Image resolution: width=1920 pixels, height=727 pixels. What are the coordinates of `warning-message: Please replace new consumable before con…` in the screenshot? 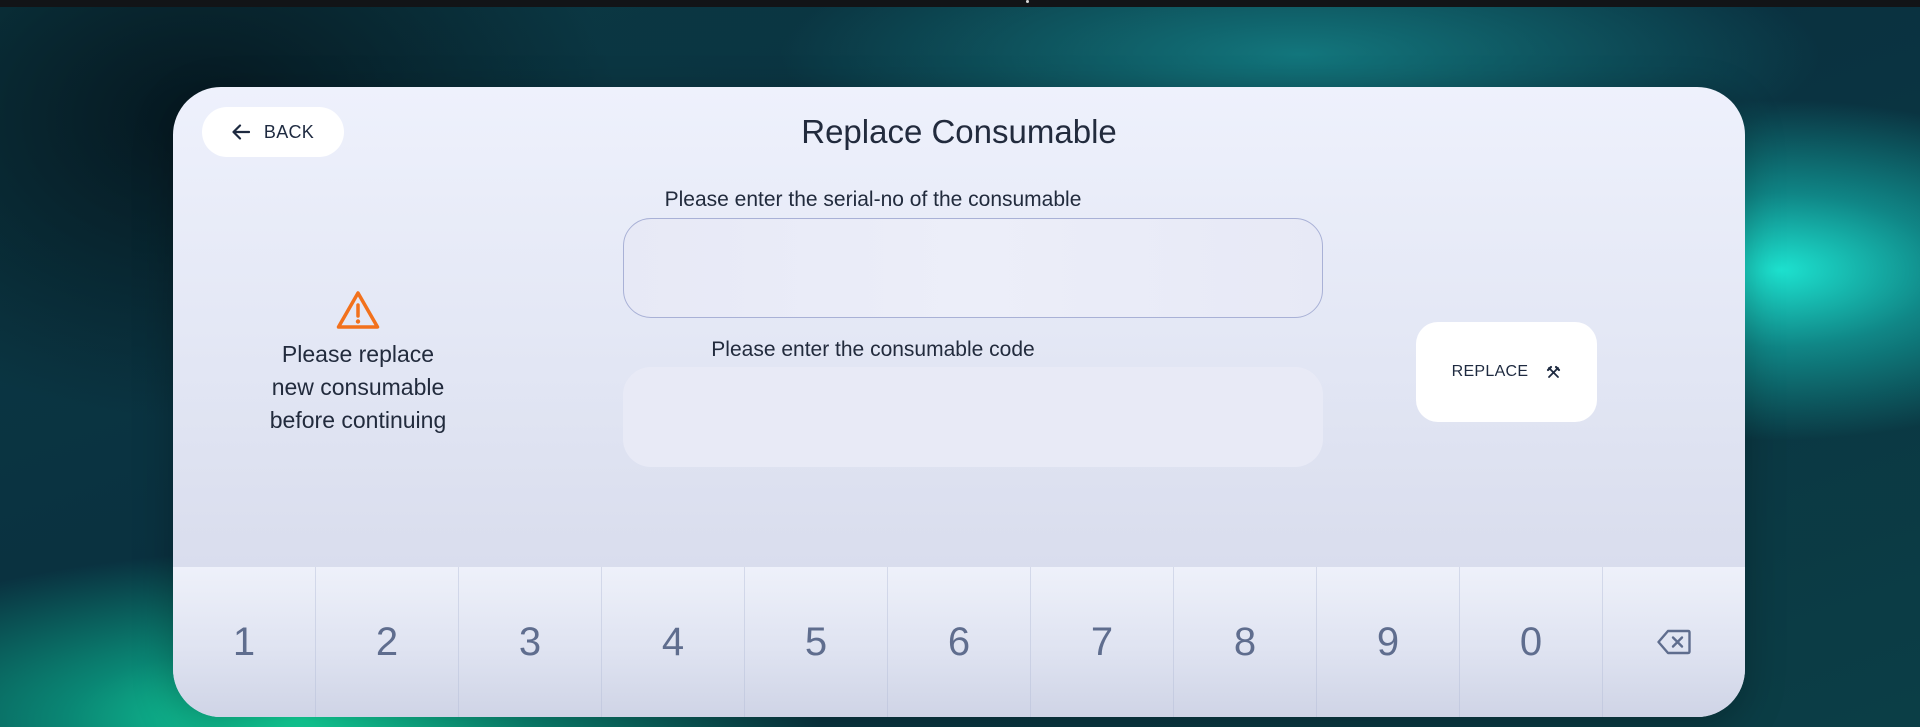 It's located at (358, 363).